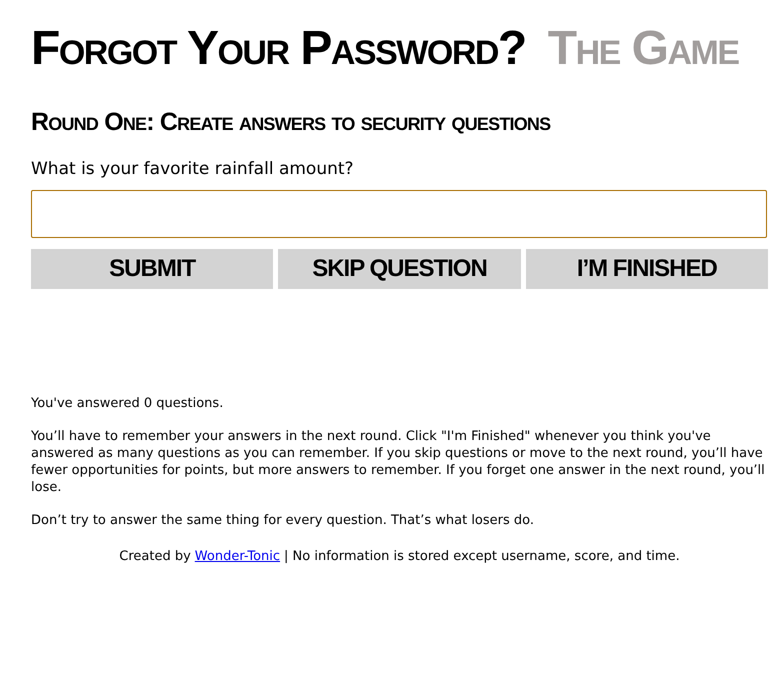 This screenshot has height=675, width=784. What do you see at coordinates (278, 49) in the screenshot?
I see `page-title: Forgot Your Password?` at bounding box center [278, 49].